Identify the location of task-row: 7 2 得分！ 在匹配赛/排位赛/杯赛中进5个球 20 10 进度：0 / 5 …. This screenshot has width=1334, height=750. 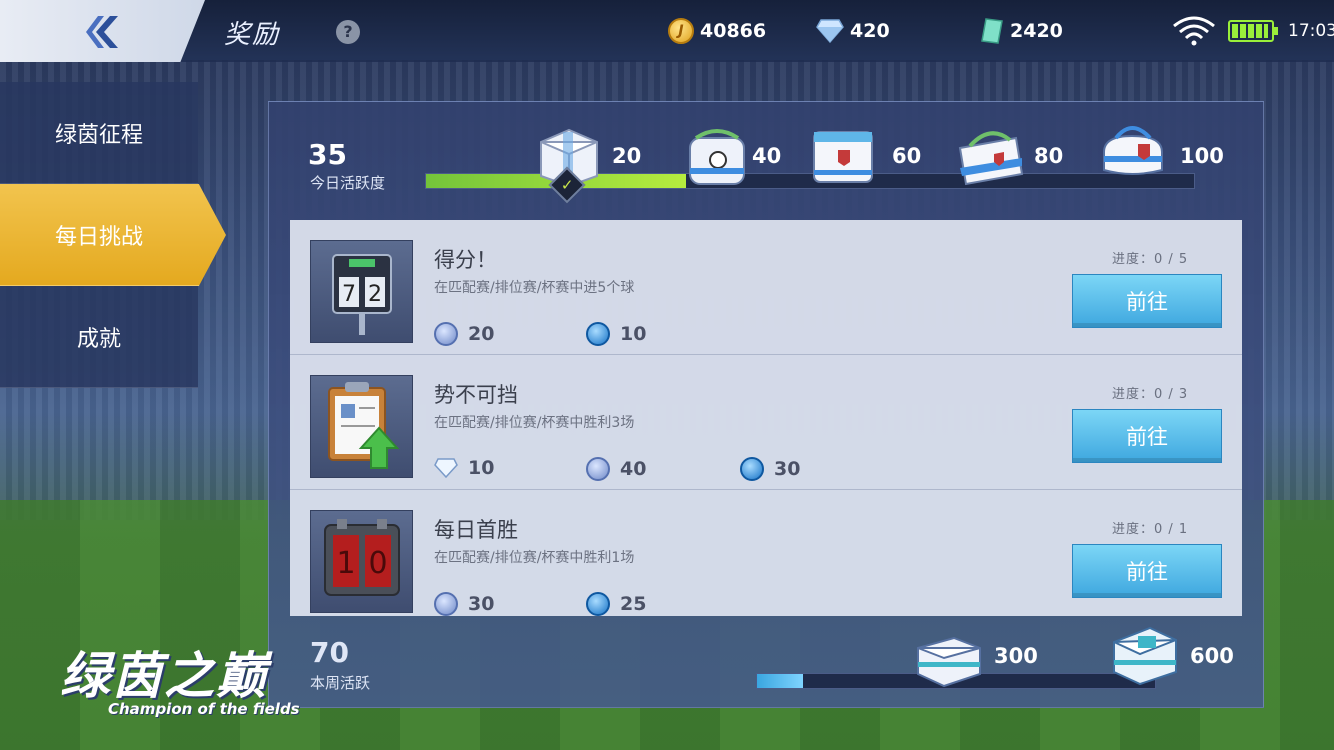
(766, 287).